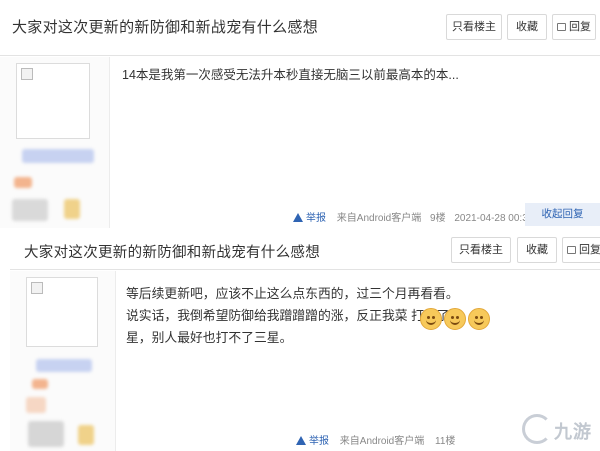 The width and height of the screenshot is (600, 451). Describe the element at coordinates (494, 218) in the screenshot. I see `post-datetime: 2021-04-28 00:30` at that location.